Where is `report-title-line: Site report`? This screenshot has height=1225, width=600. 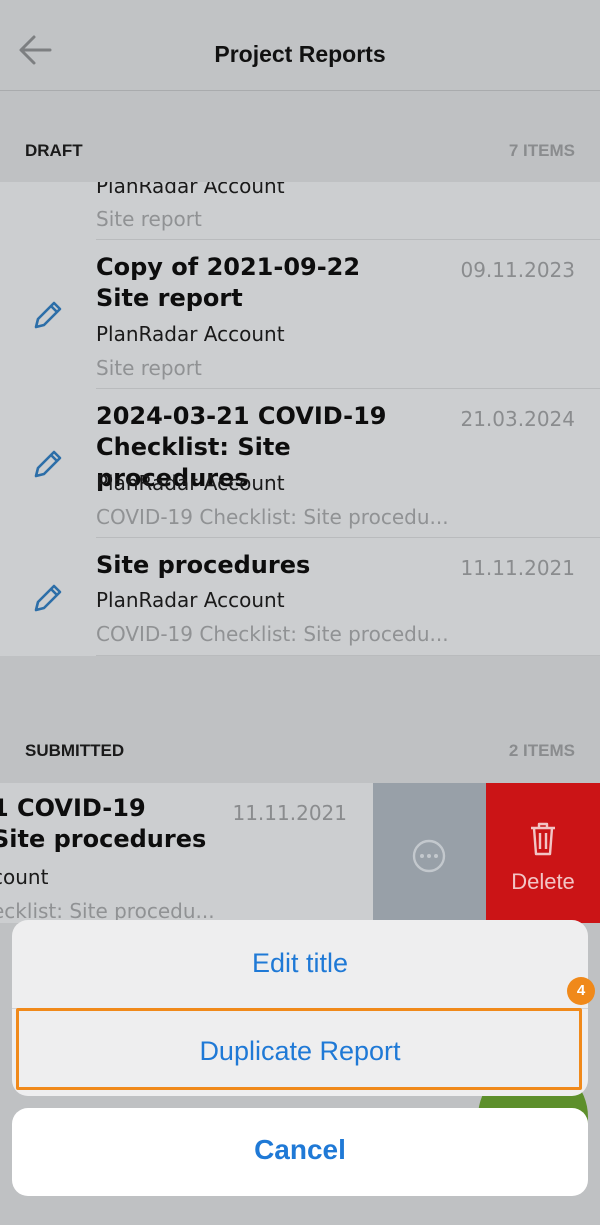
report-title-line: Site report is located at coordinates (169, 298).